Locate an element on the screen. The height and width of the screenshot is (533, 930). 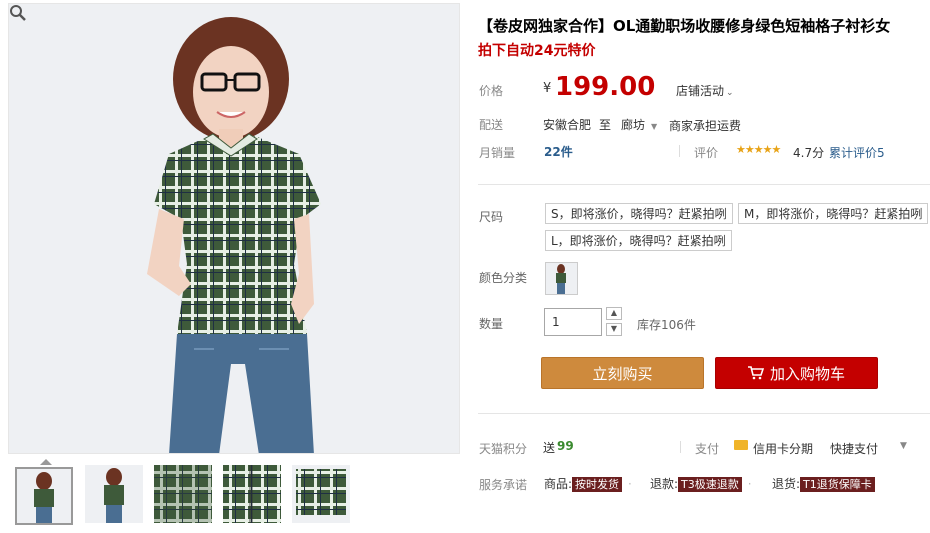
quantity-input is located at coordinates (573, 322).